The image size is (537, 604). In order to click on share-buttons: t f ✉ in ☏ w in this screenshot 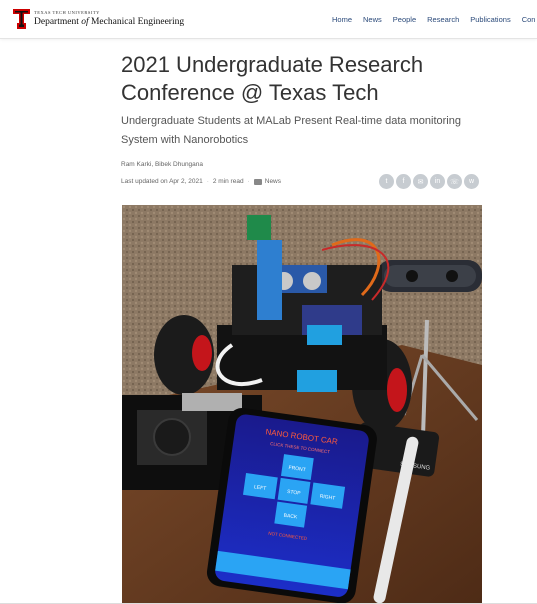, I will do `click(429, 181)`.